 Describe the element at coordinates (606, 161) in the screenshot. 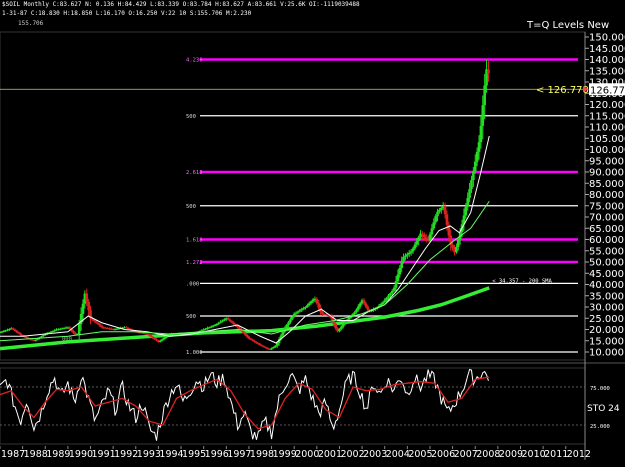

I see `y-tick-label: 95.000` at that location.